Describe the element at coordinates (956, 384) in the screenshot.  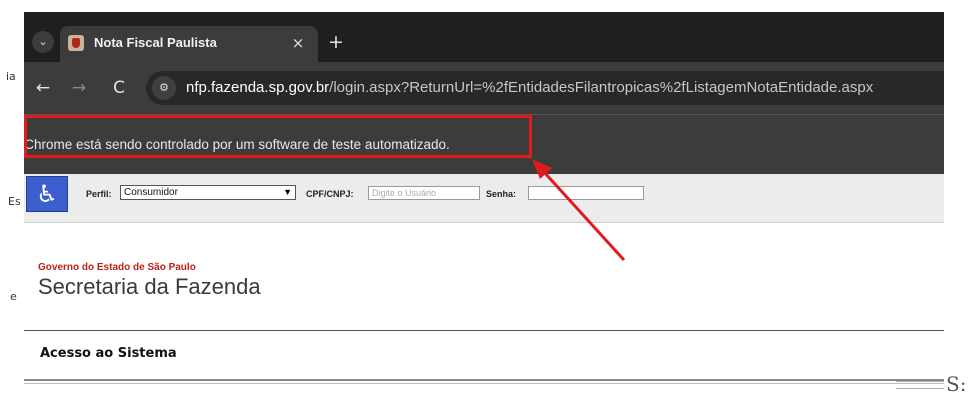
I see `background-text: S:` at that location.